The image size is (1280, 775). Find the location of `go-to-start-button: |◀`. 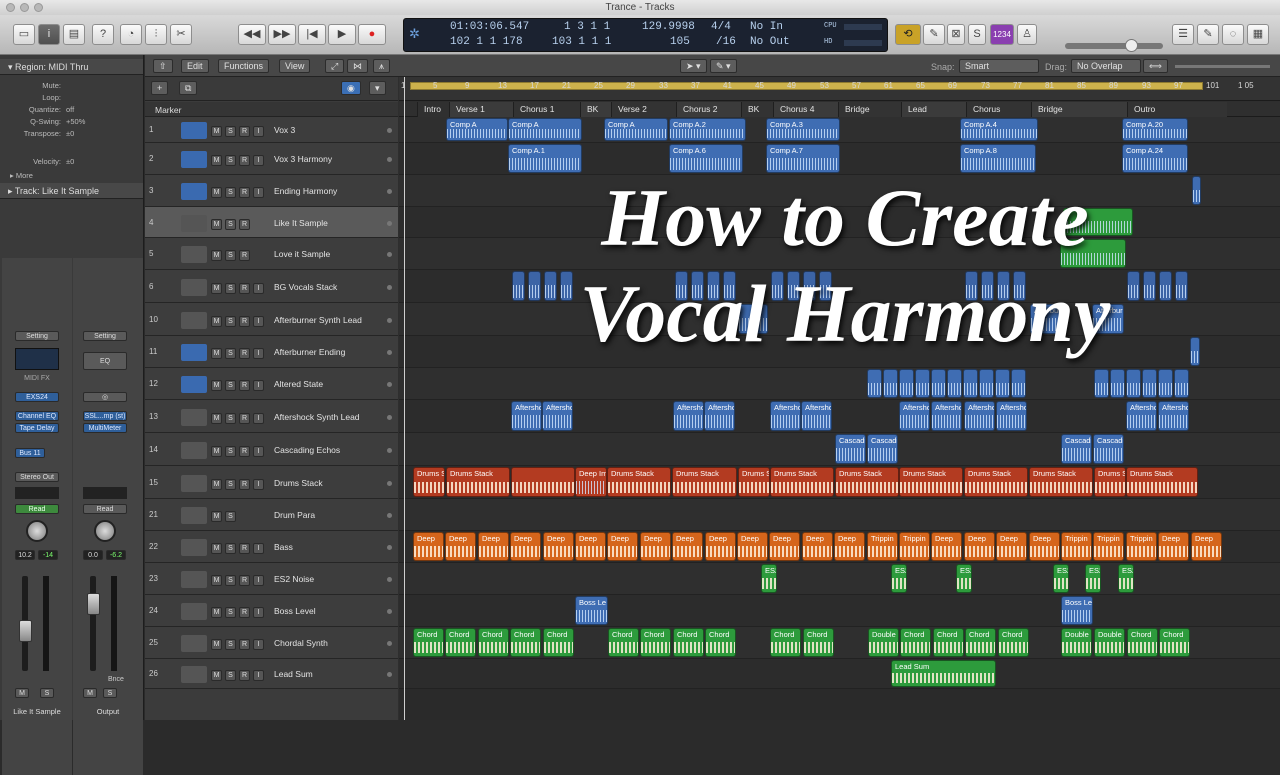

go-to-start-button: |◀ is located at coordinates (312, 34).